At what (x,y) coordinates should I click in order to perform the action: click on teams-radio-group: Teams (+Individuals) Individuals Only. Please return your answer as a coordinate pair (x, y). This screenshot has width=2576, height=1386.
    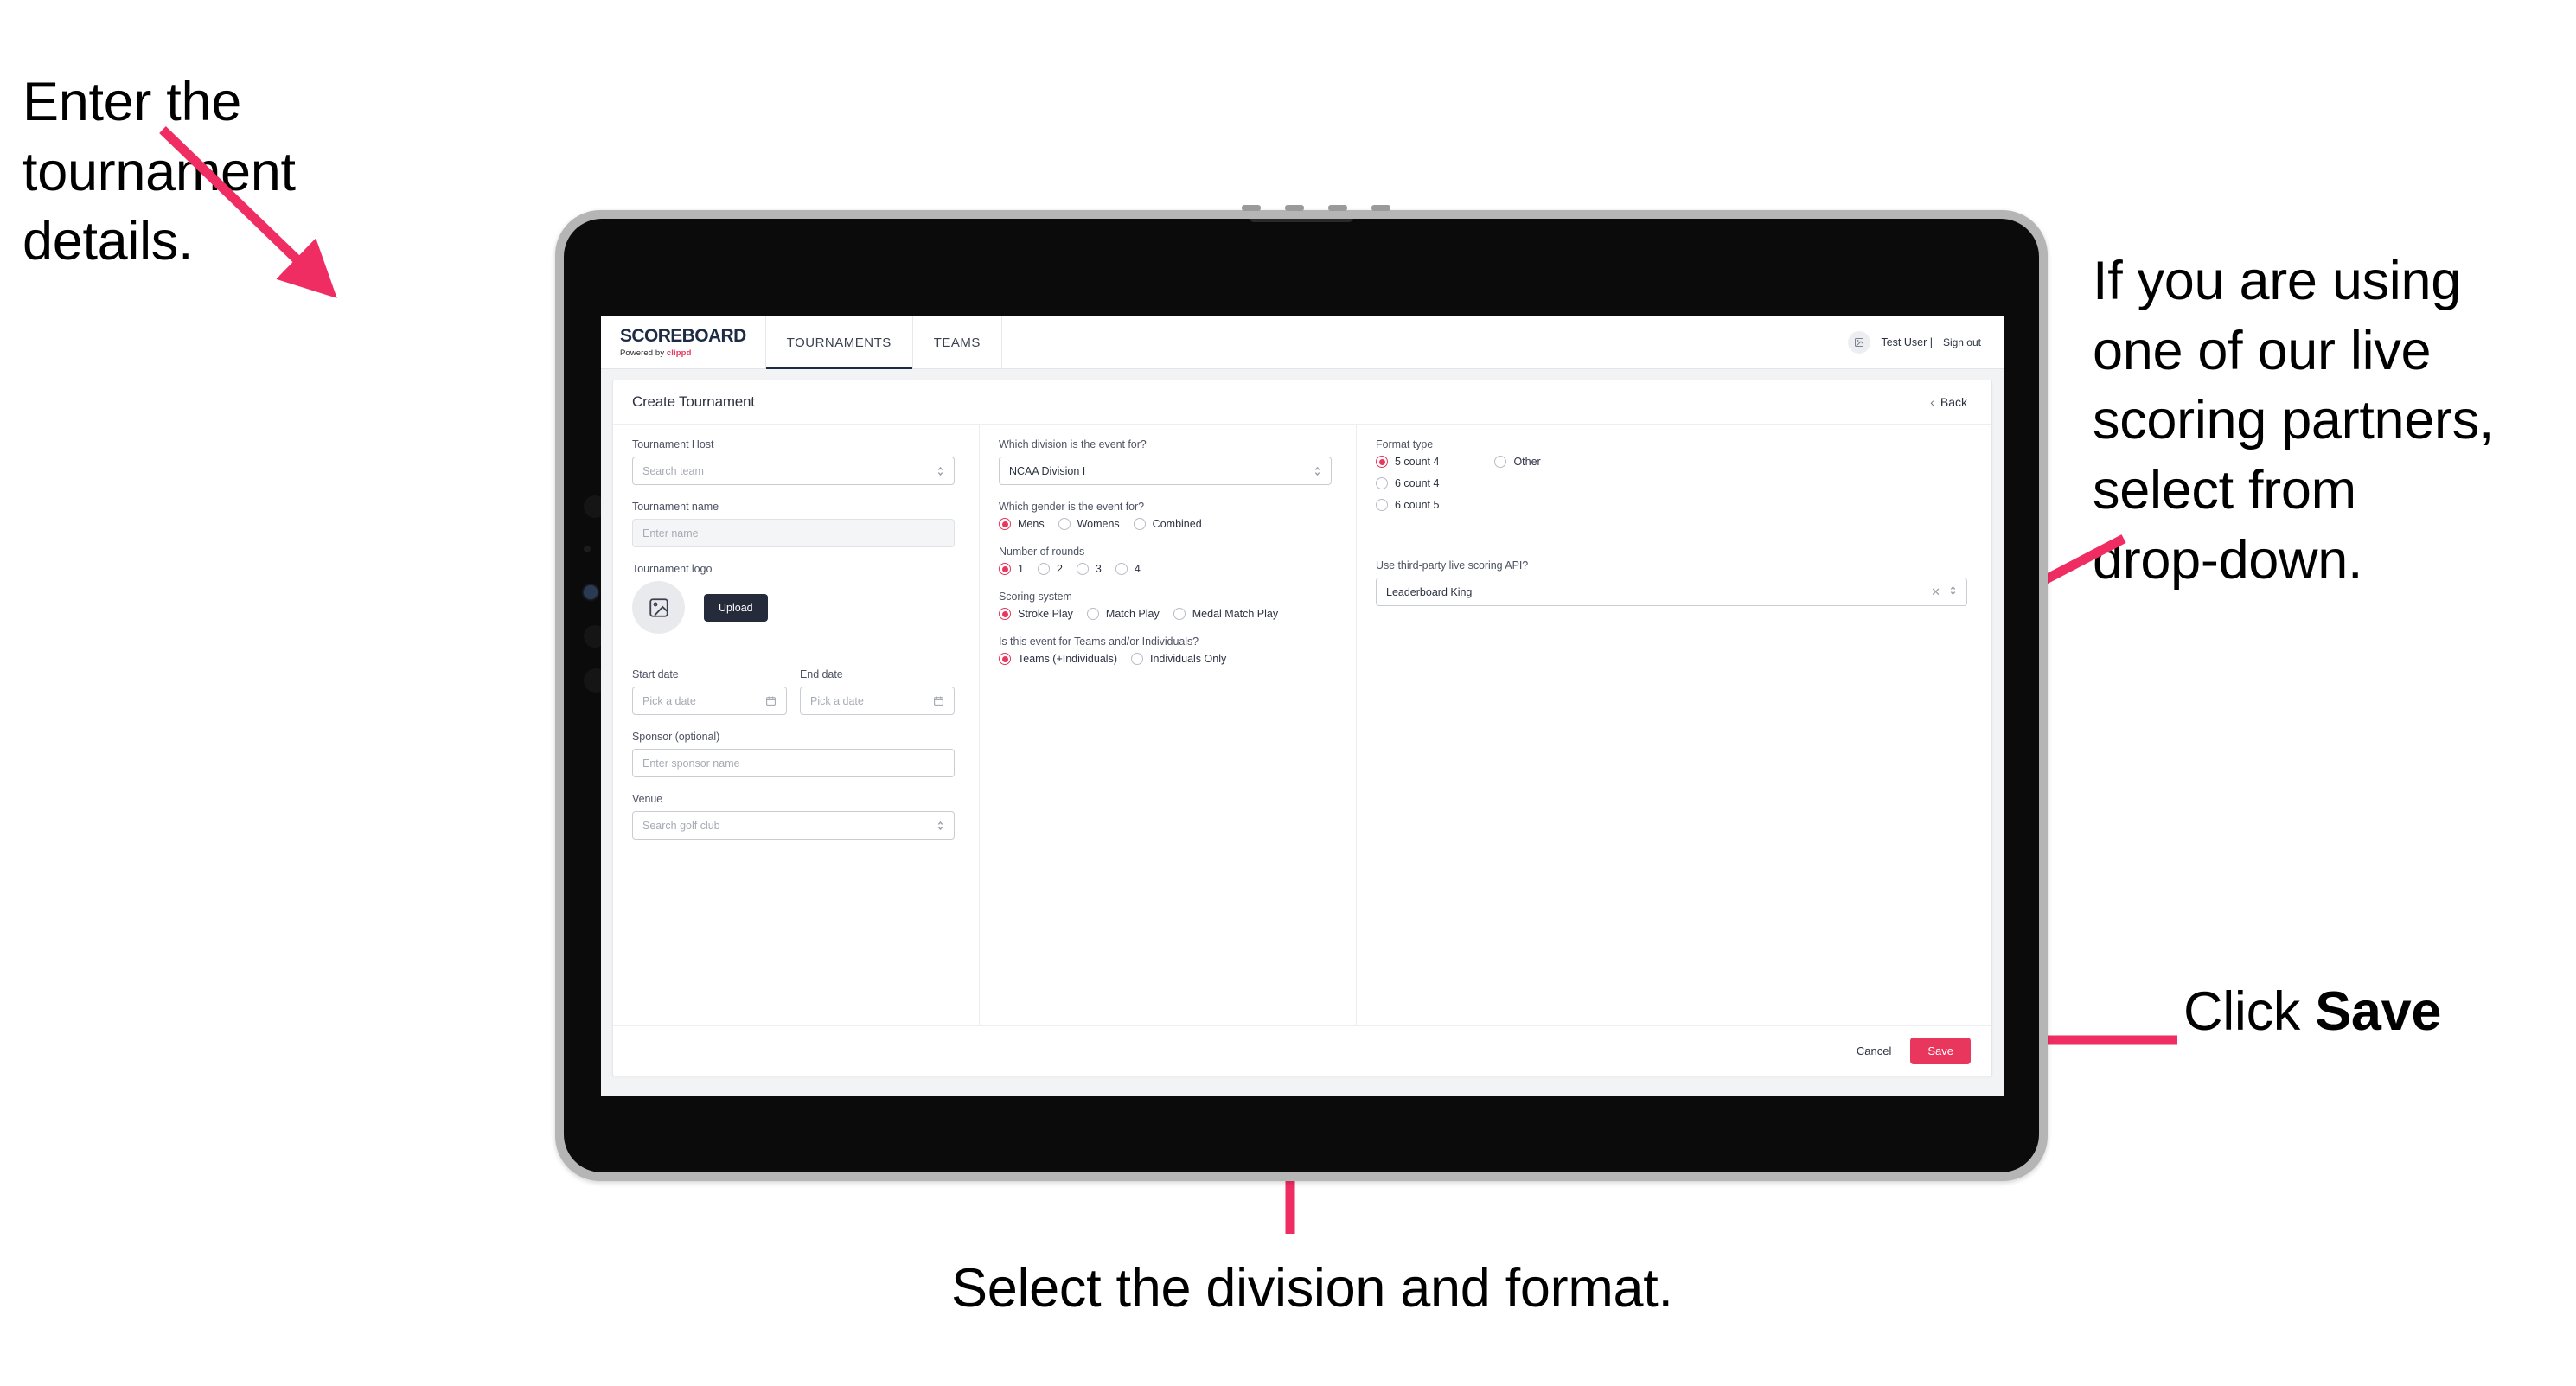
    Looking at the image, I should click on (1165, 659).